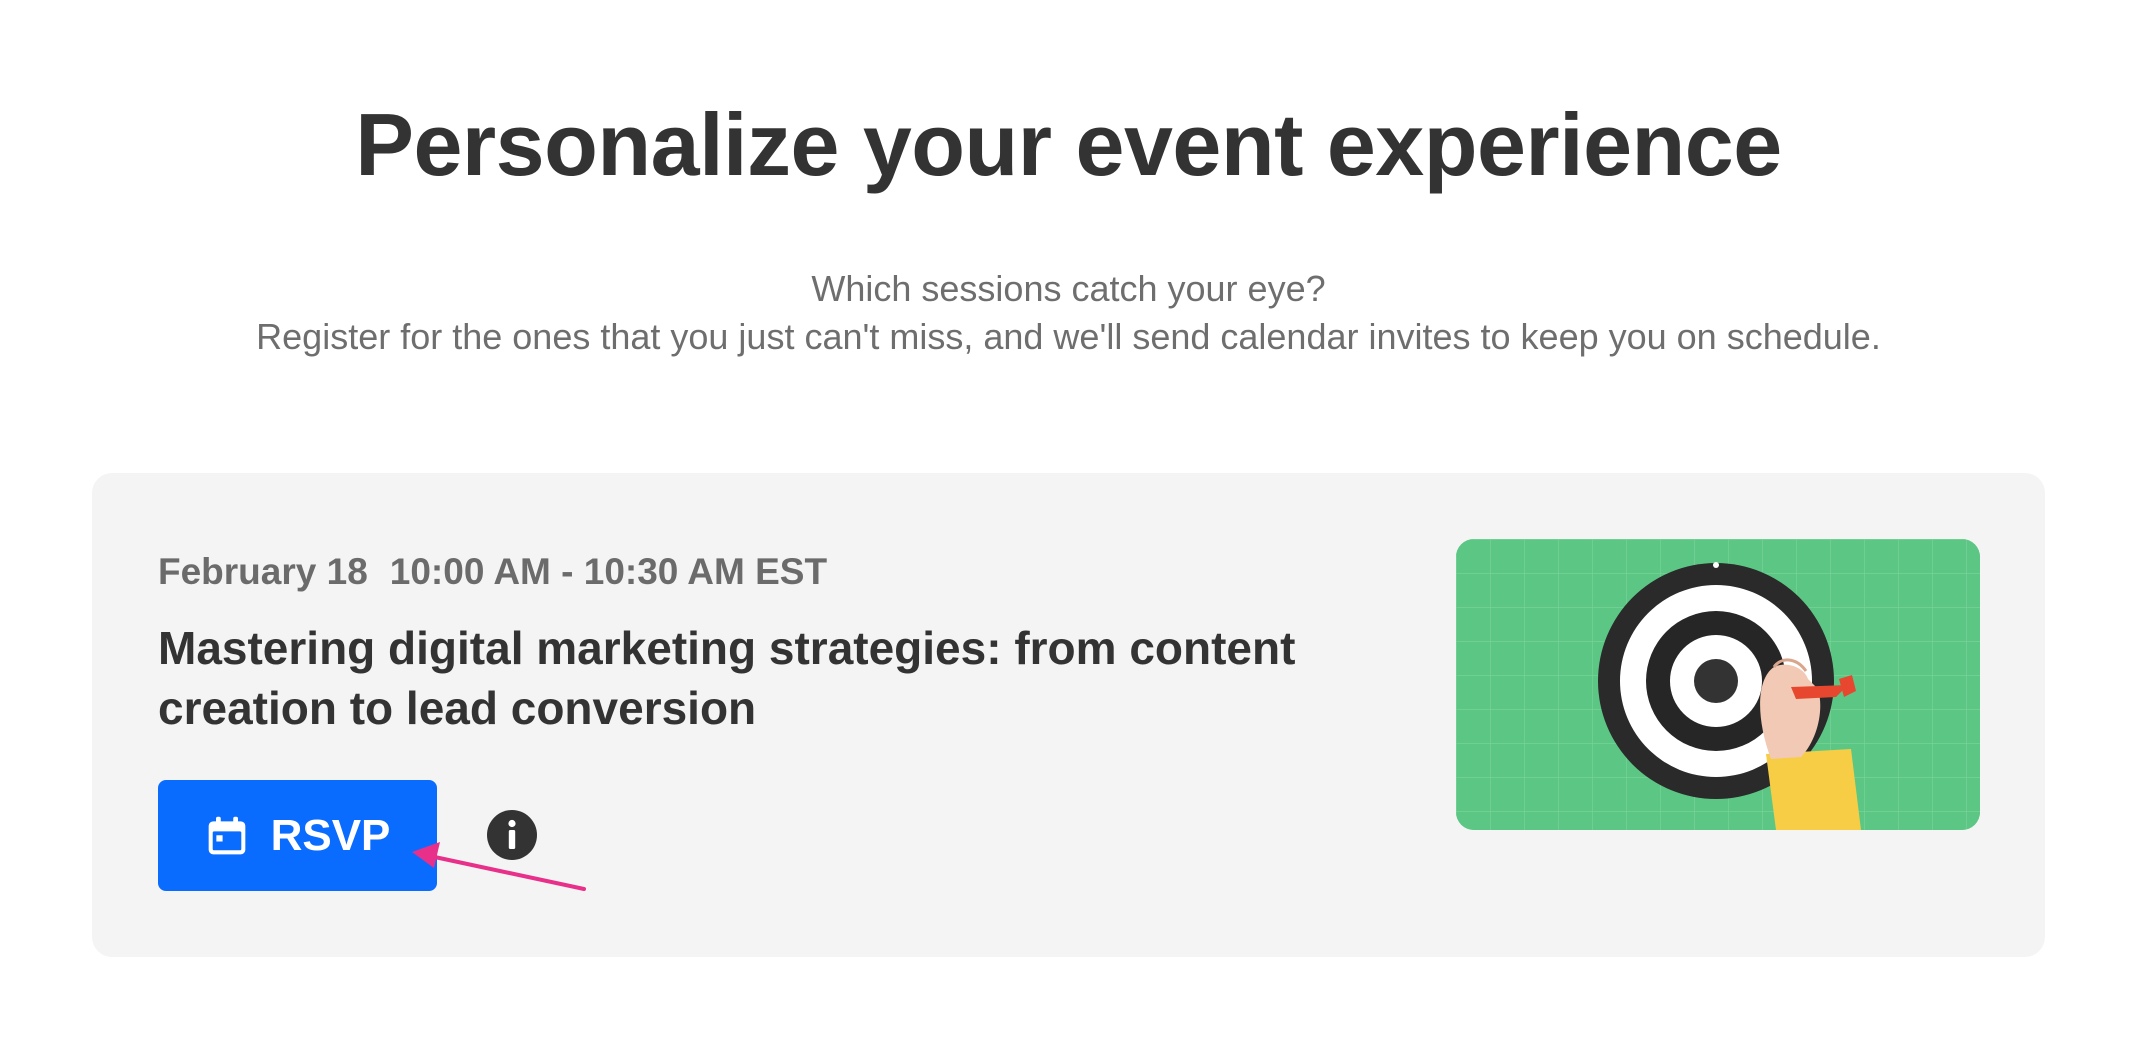 Image resolution: width=2137 pixels, height=1041 pixels. Describe the element at coordinates (1068, 288) in the screenshot. I see `page-subtitle-question: Which sessions catch your eye?` at that location.